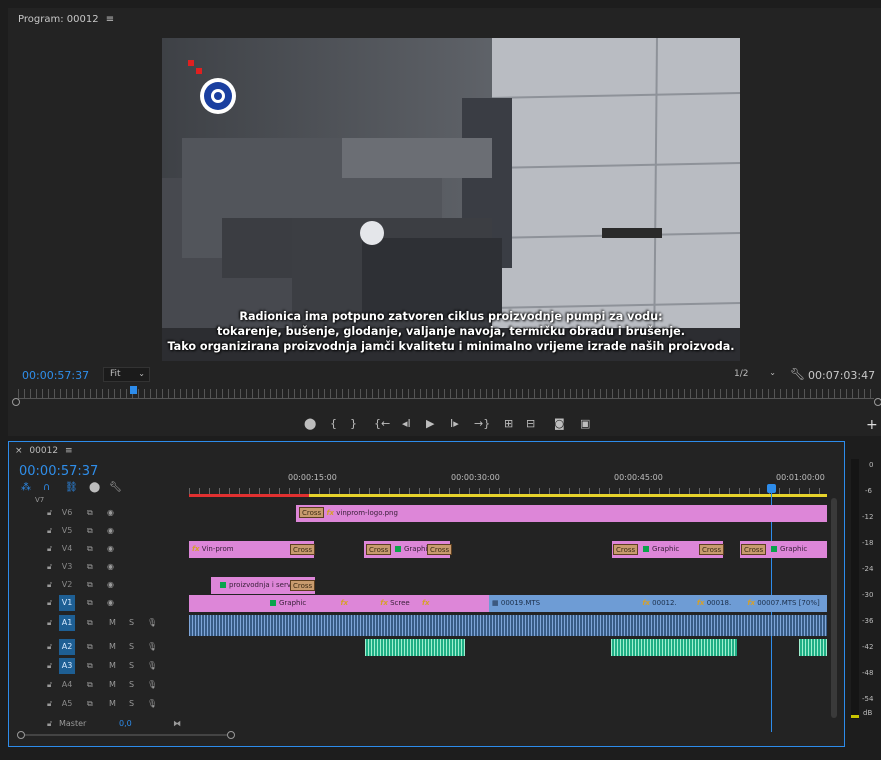 This screenshot has width=881, height=760. Describe the element at coordinates (26, 487) in the screenshot. I see `nest-icon: ⁂` at that location.